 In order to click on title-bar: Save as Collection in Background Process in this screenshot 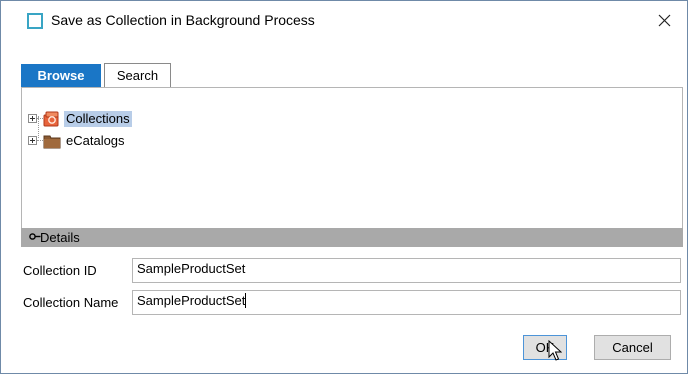, I will do `click(344, 19)`.